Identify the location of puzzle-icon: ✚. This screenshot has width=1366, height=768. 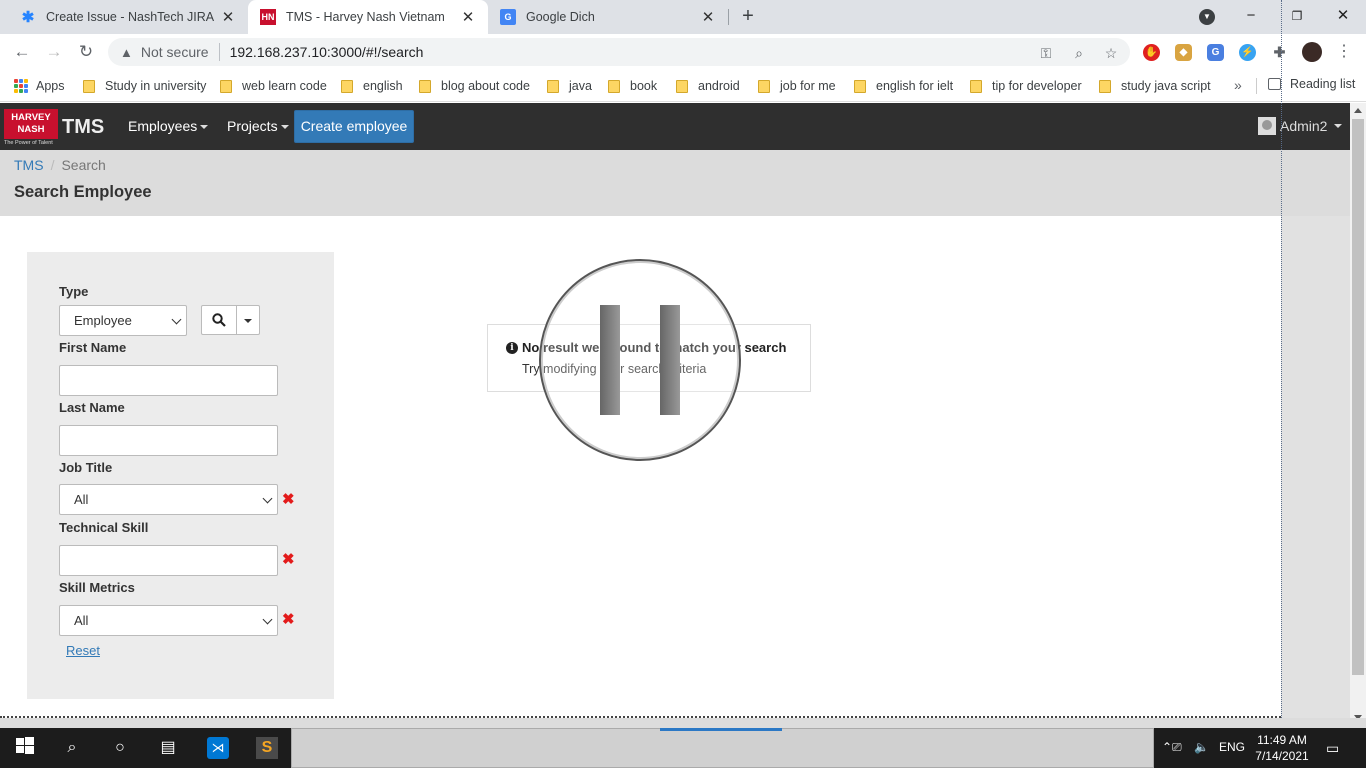
(1279, 52).